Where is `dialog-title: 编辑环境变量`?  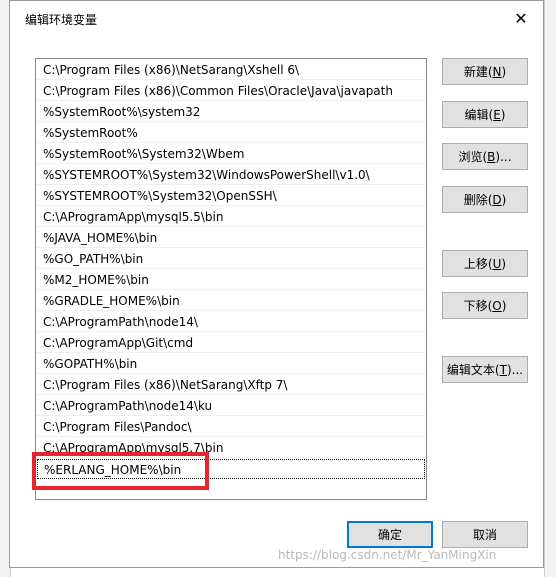
dialog-title: 编辑环境变量 is located at coordinates (61, 20).